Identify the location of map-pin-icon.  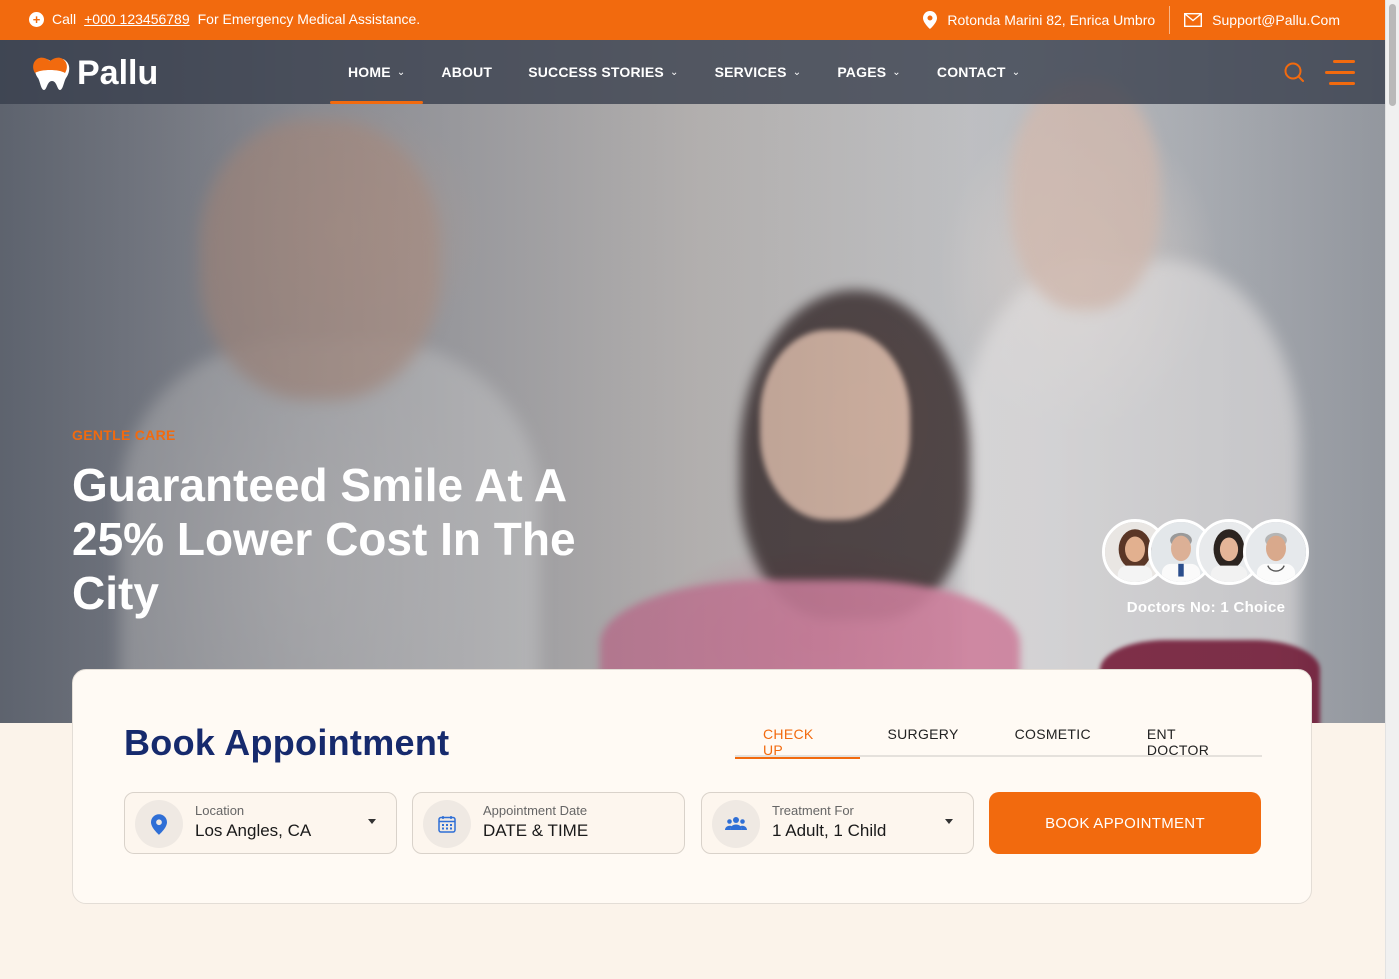
(930, 20).